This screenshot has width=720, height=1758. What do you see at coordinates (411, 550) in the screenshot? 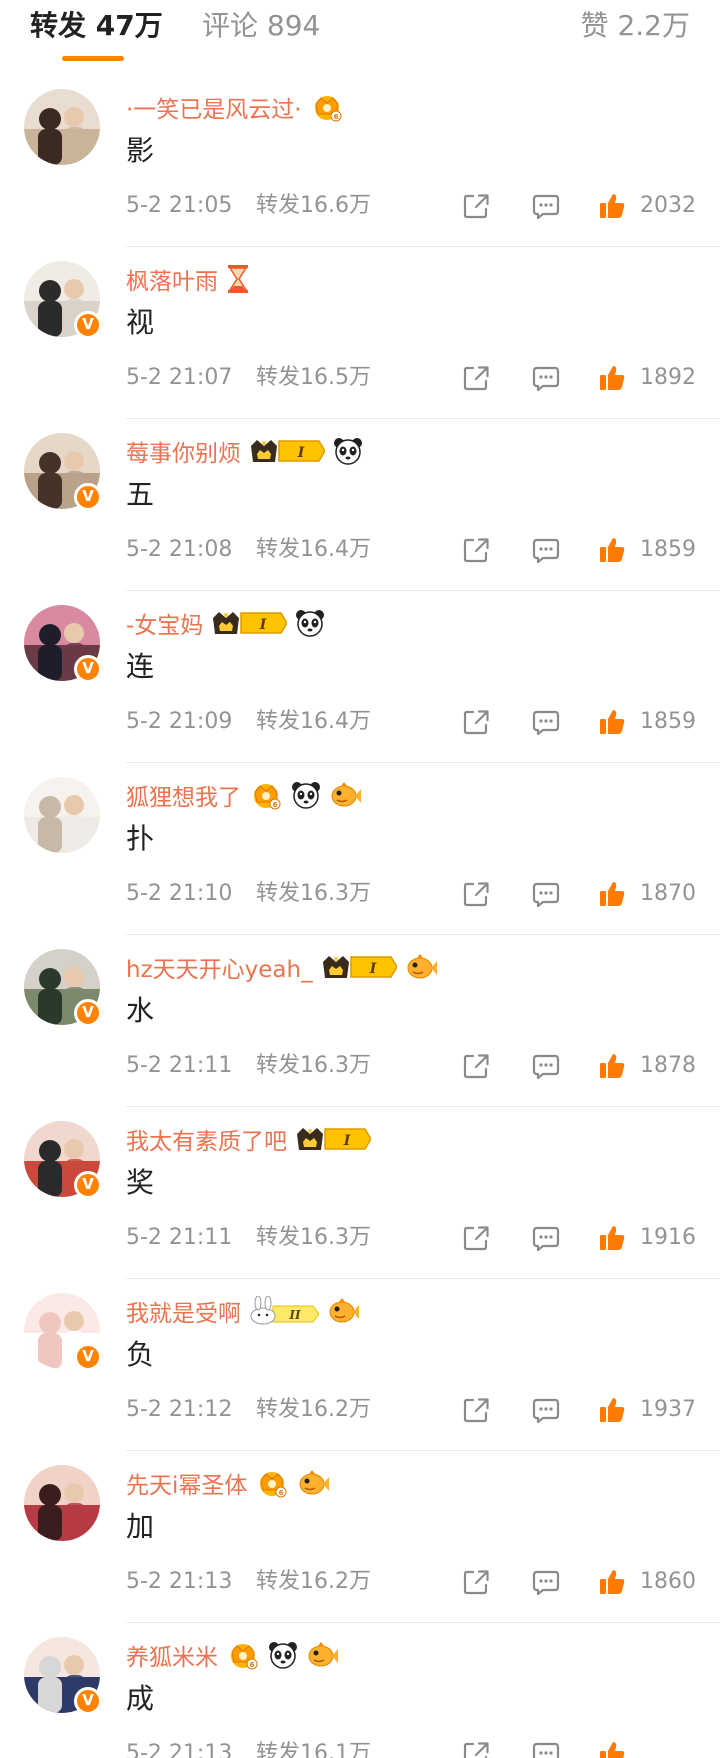
I see `meta-row: 5-2 21:08 转发16.4万 1859` at bounding box center [411, 550].